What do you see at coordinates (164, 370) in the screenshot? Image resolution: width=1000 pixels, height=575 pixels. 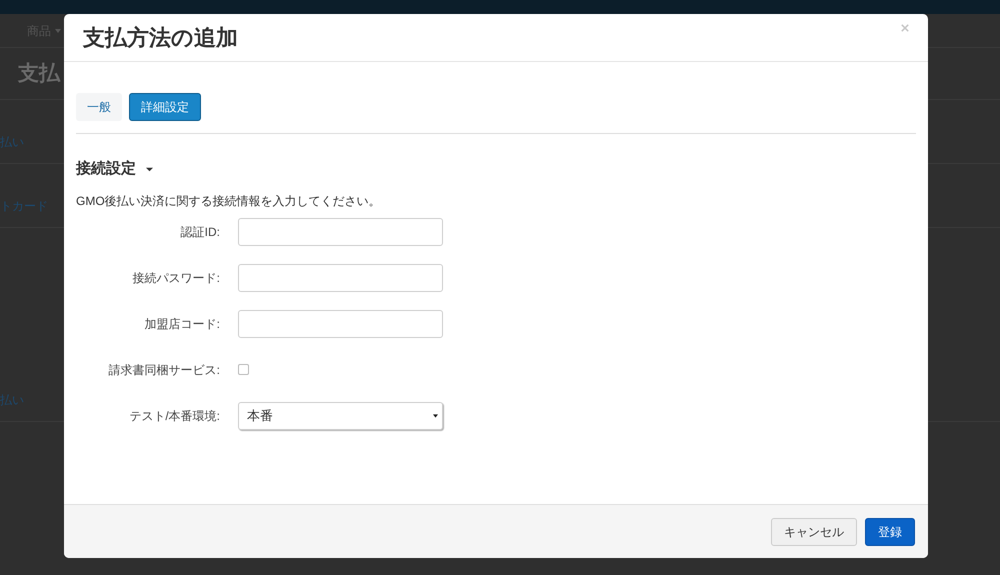 I see `field-label: 請求書同梱サービス:` at bounding box center [164, 370].